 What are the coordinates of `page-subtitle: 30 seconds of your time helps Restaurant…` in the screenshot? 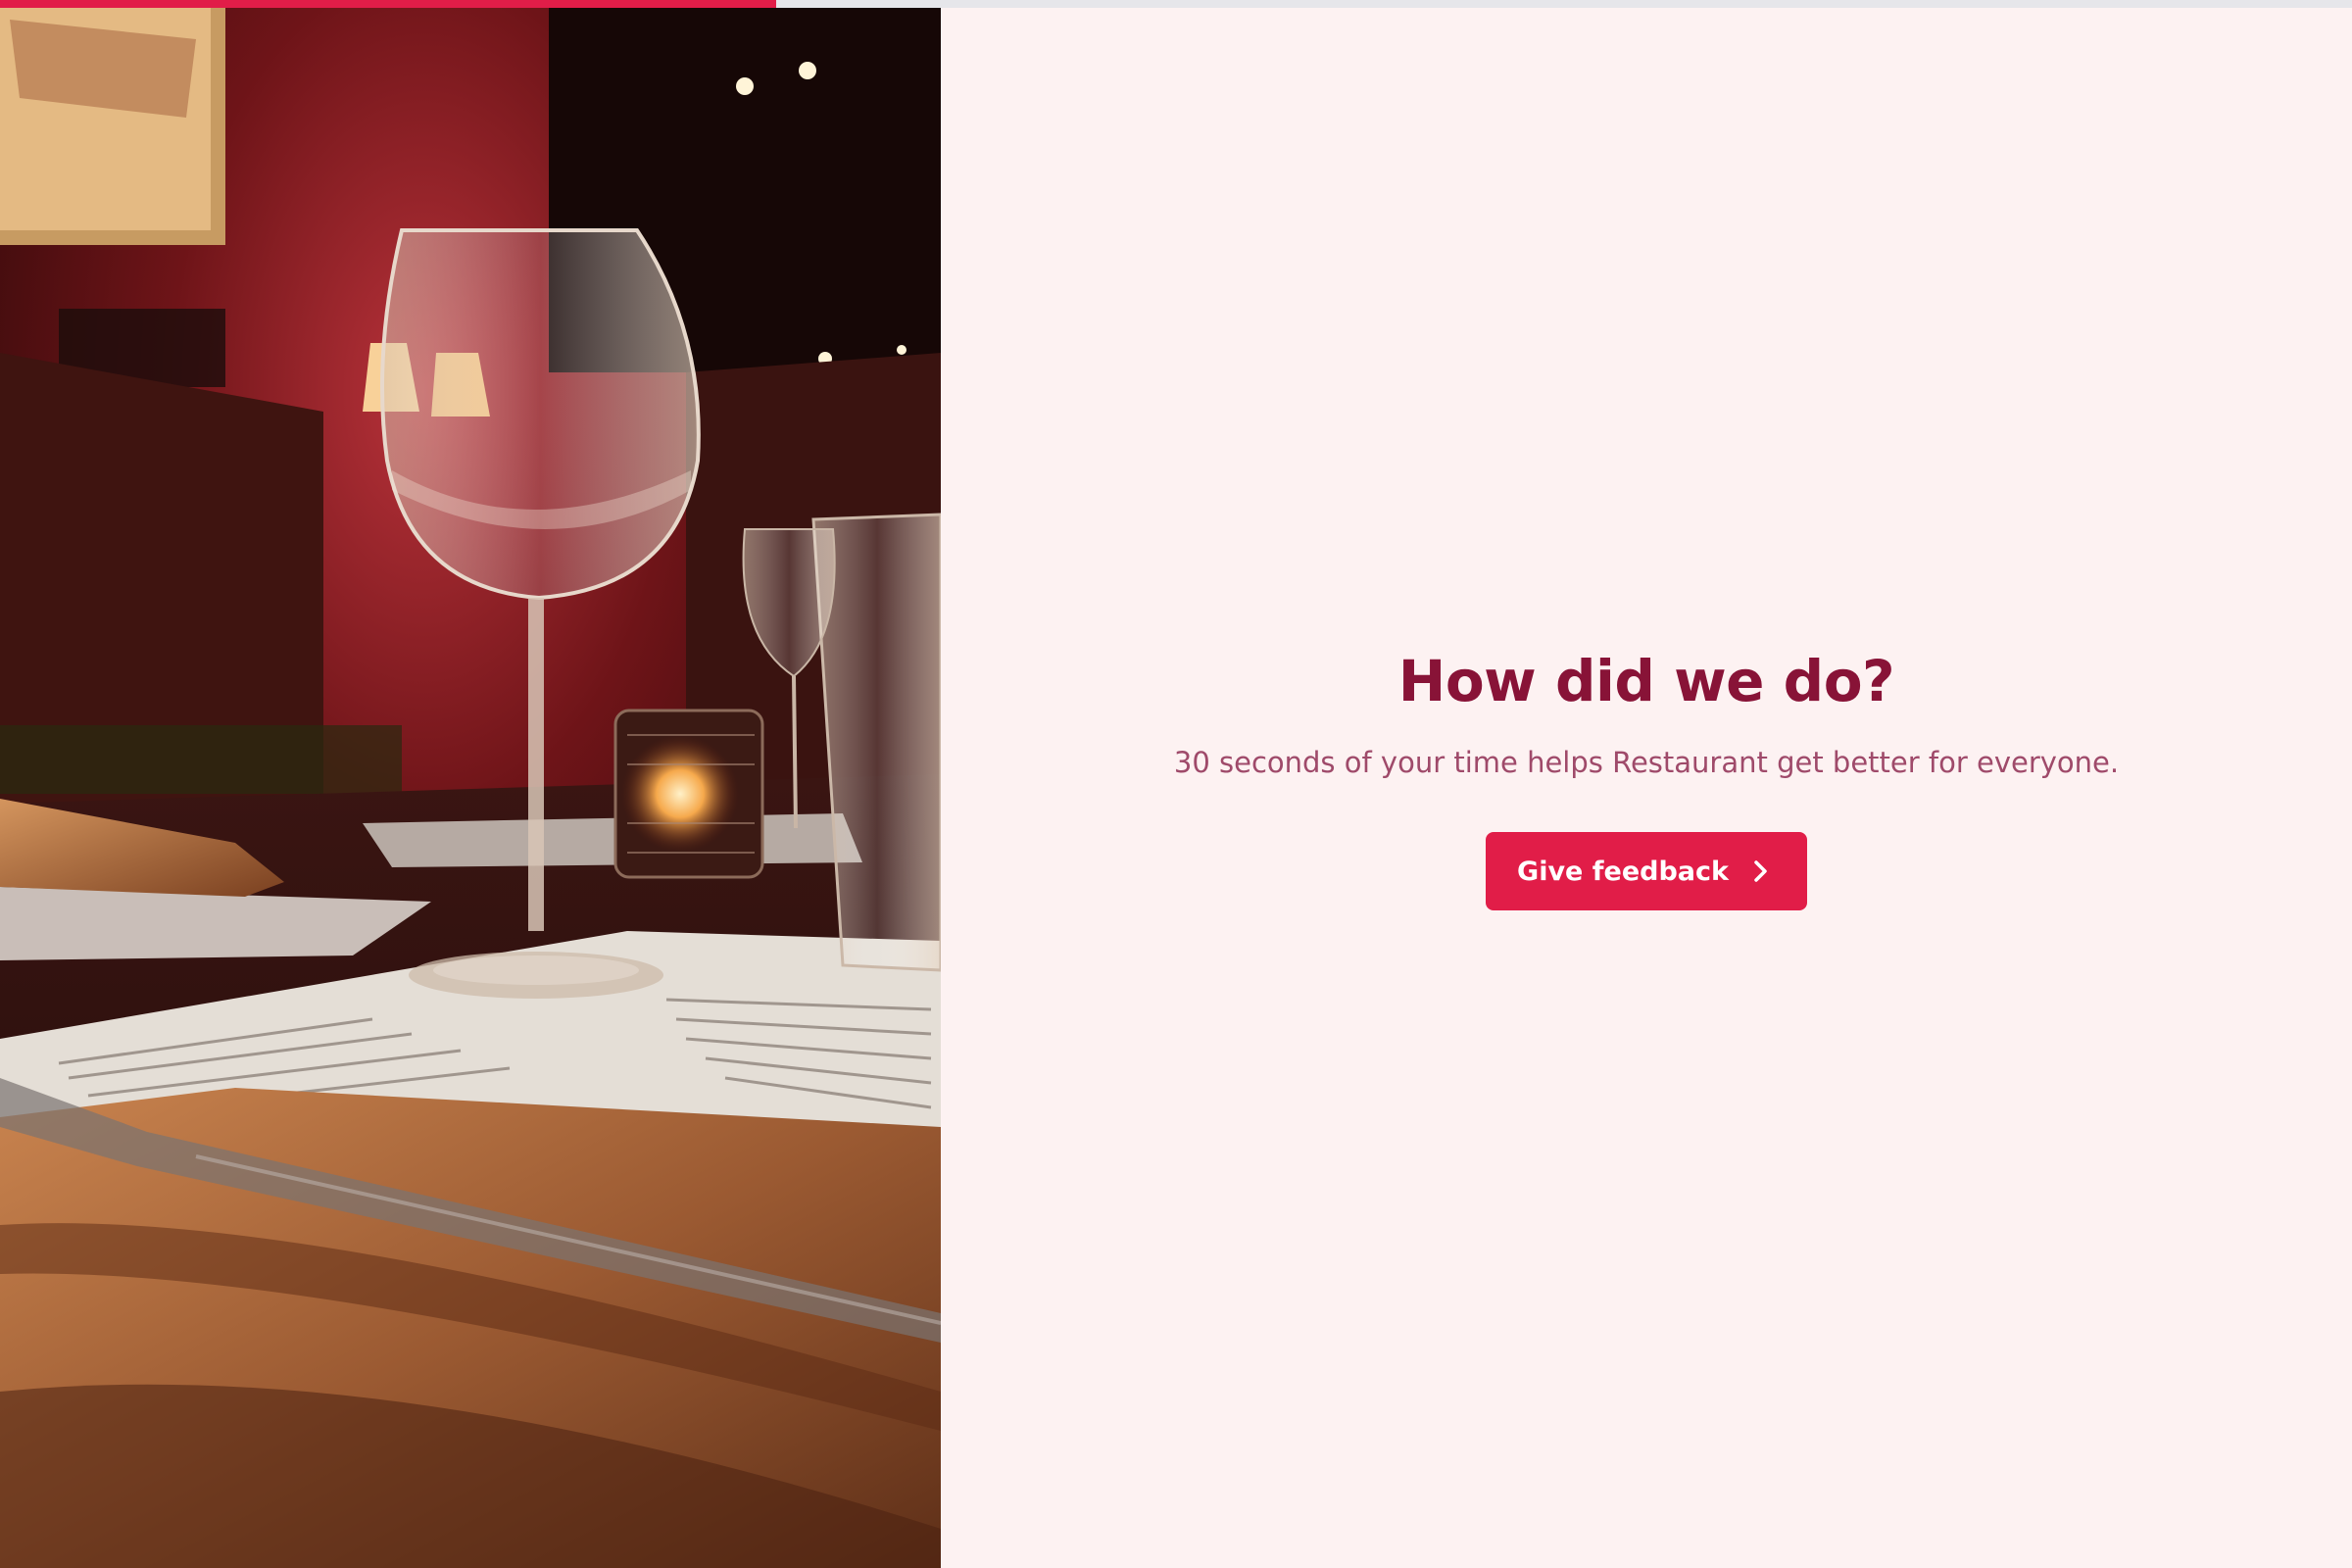 It's located at (1646, 762).